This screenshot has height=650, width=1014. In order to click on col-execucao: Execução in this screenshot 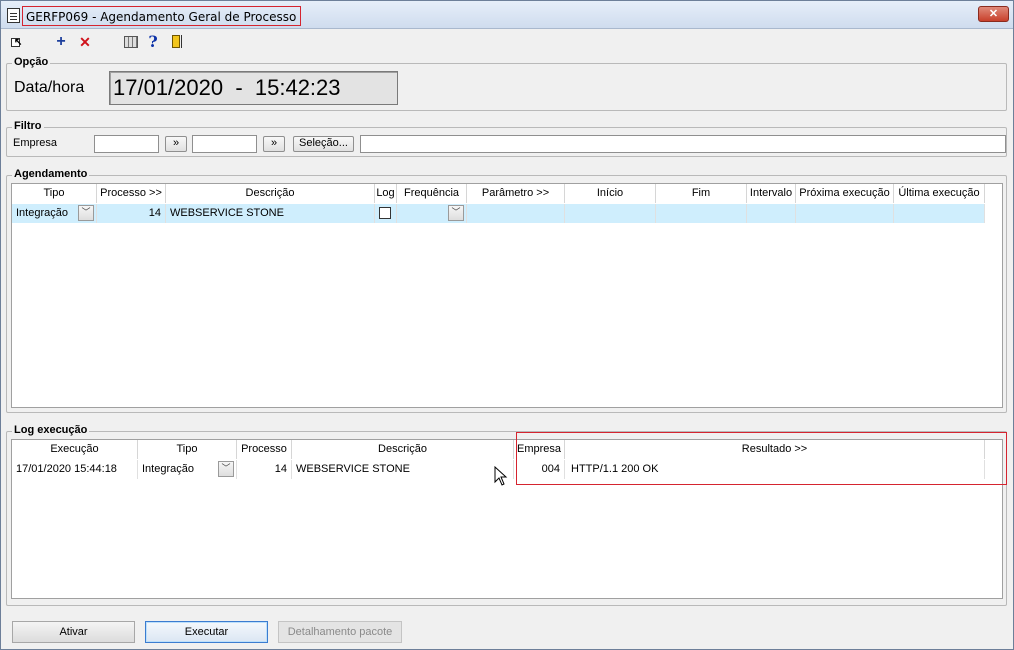, I will do `click(75, 449)`.